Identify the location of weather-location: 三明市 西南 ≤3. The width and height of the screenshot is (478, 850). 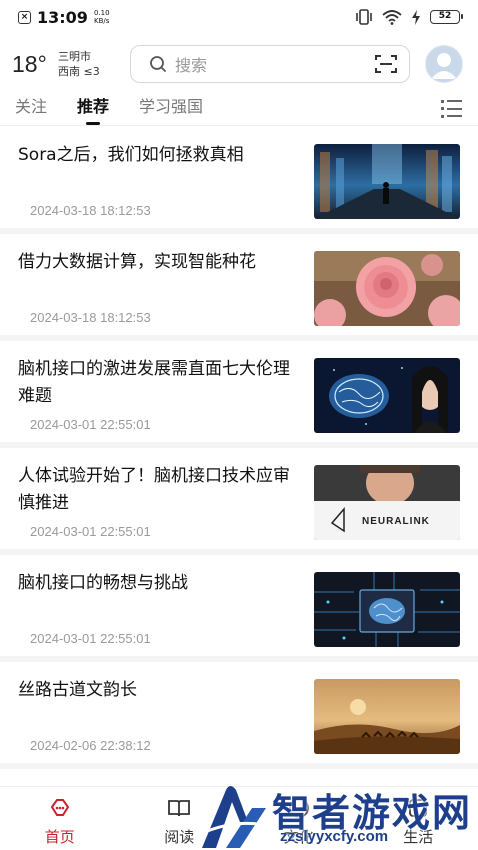
(89, 64).